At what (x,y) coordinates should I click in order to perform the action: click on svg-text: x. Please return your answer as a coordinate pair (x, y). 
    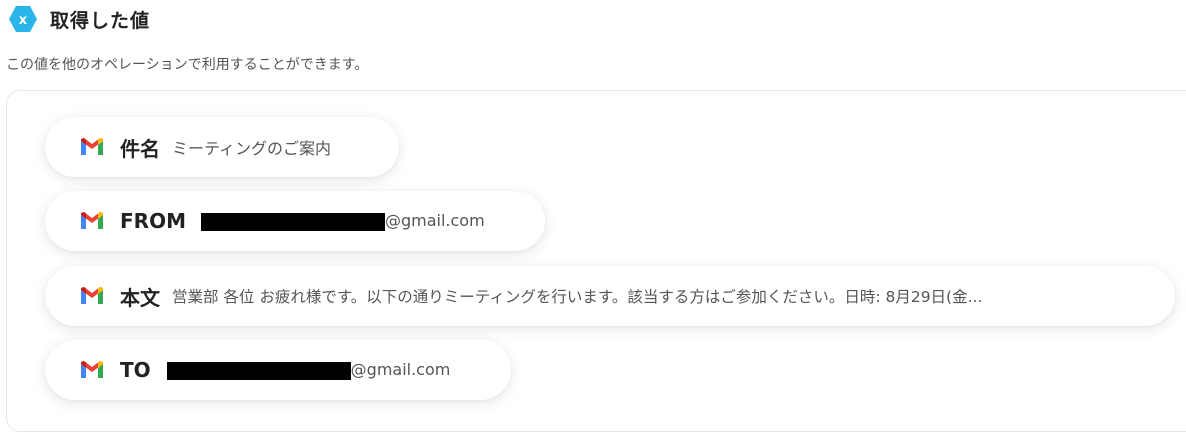
    Looking at the image, I should click on (23, 20).